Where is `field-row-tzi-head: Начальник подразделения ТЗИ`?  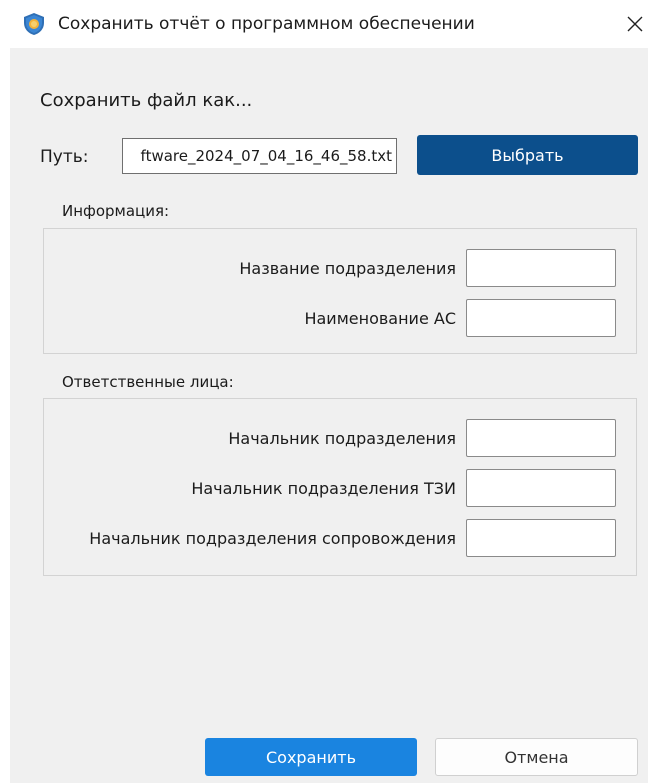
field-row-tzi-head: Начальник подразделения ТЗИ is located at coordinates (403, 488).